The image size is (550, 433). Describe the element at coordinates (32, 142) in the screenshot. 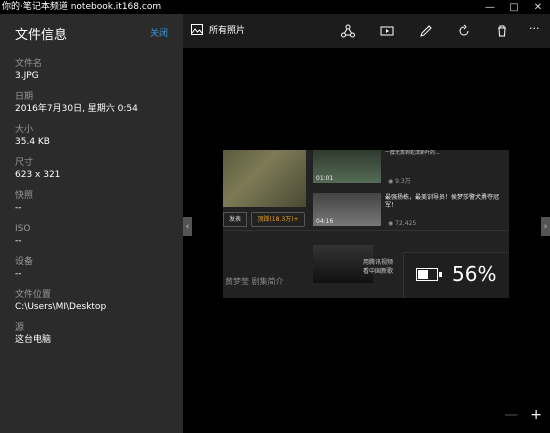

I see `field-value: 35.4 KB` at that location.